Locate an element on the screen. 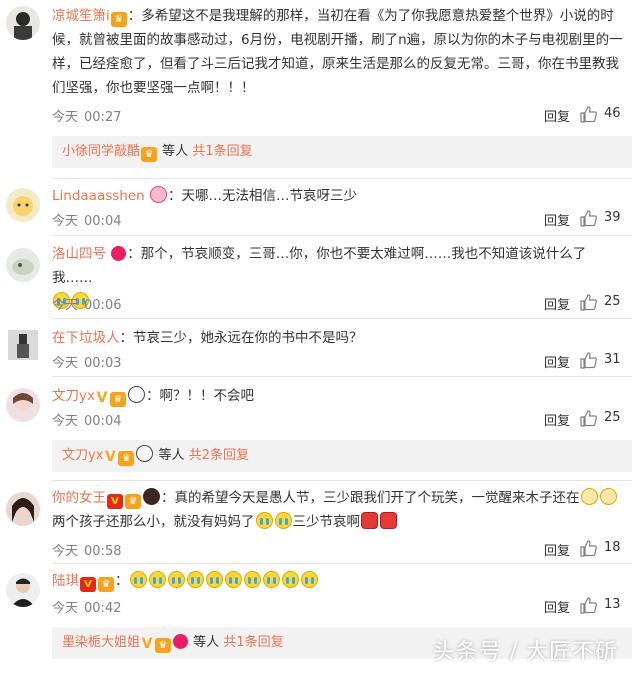  watermark: 头条号 / 大匠不斫 is located at coordinates (525, 652).